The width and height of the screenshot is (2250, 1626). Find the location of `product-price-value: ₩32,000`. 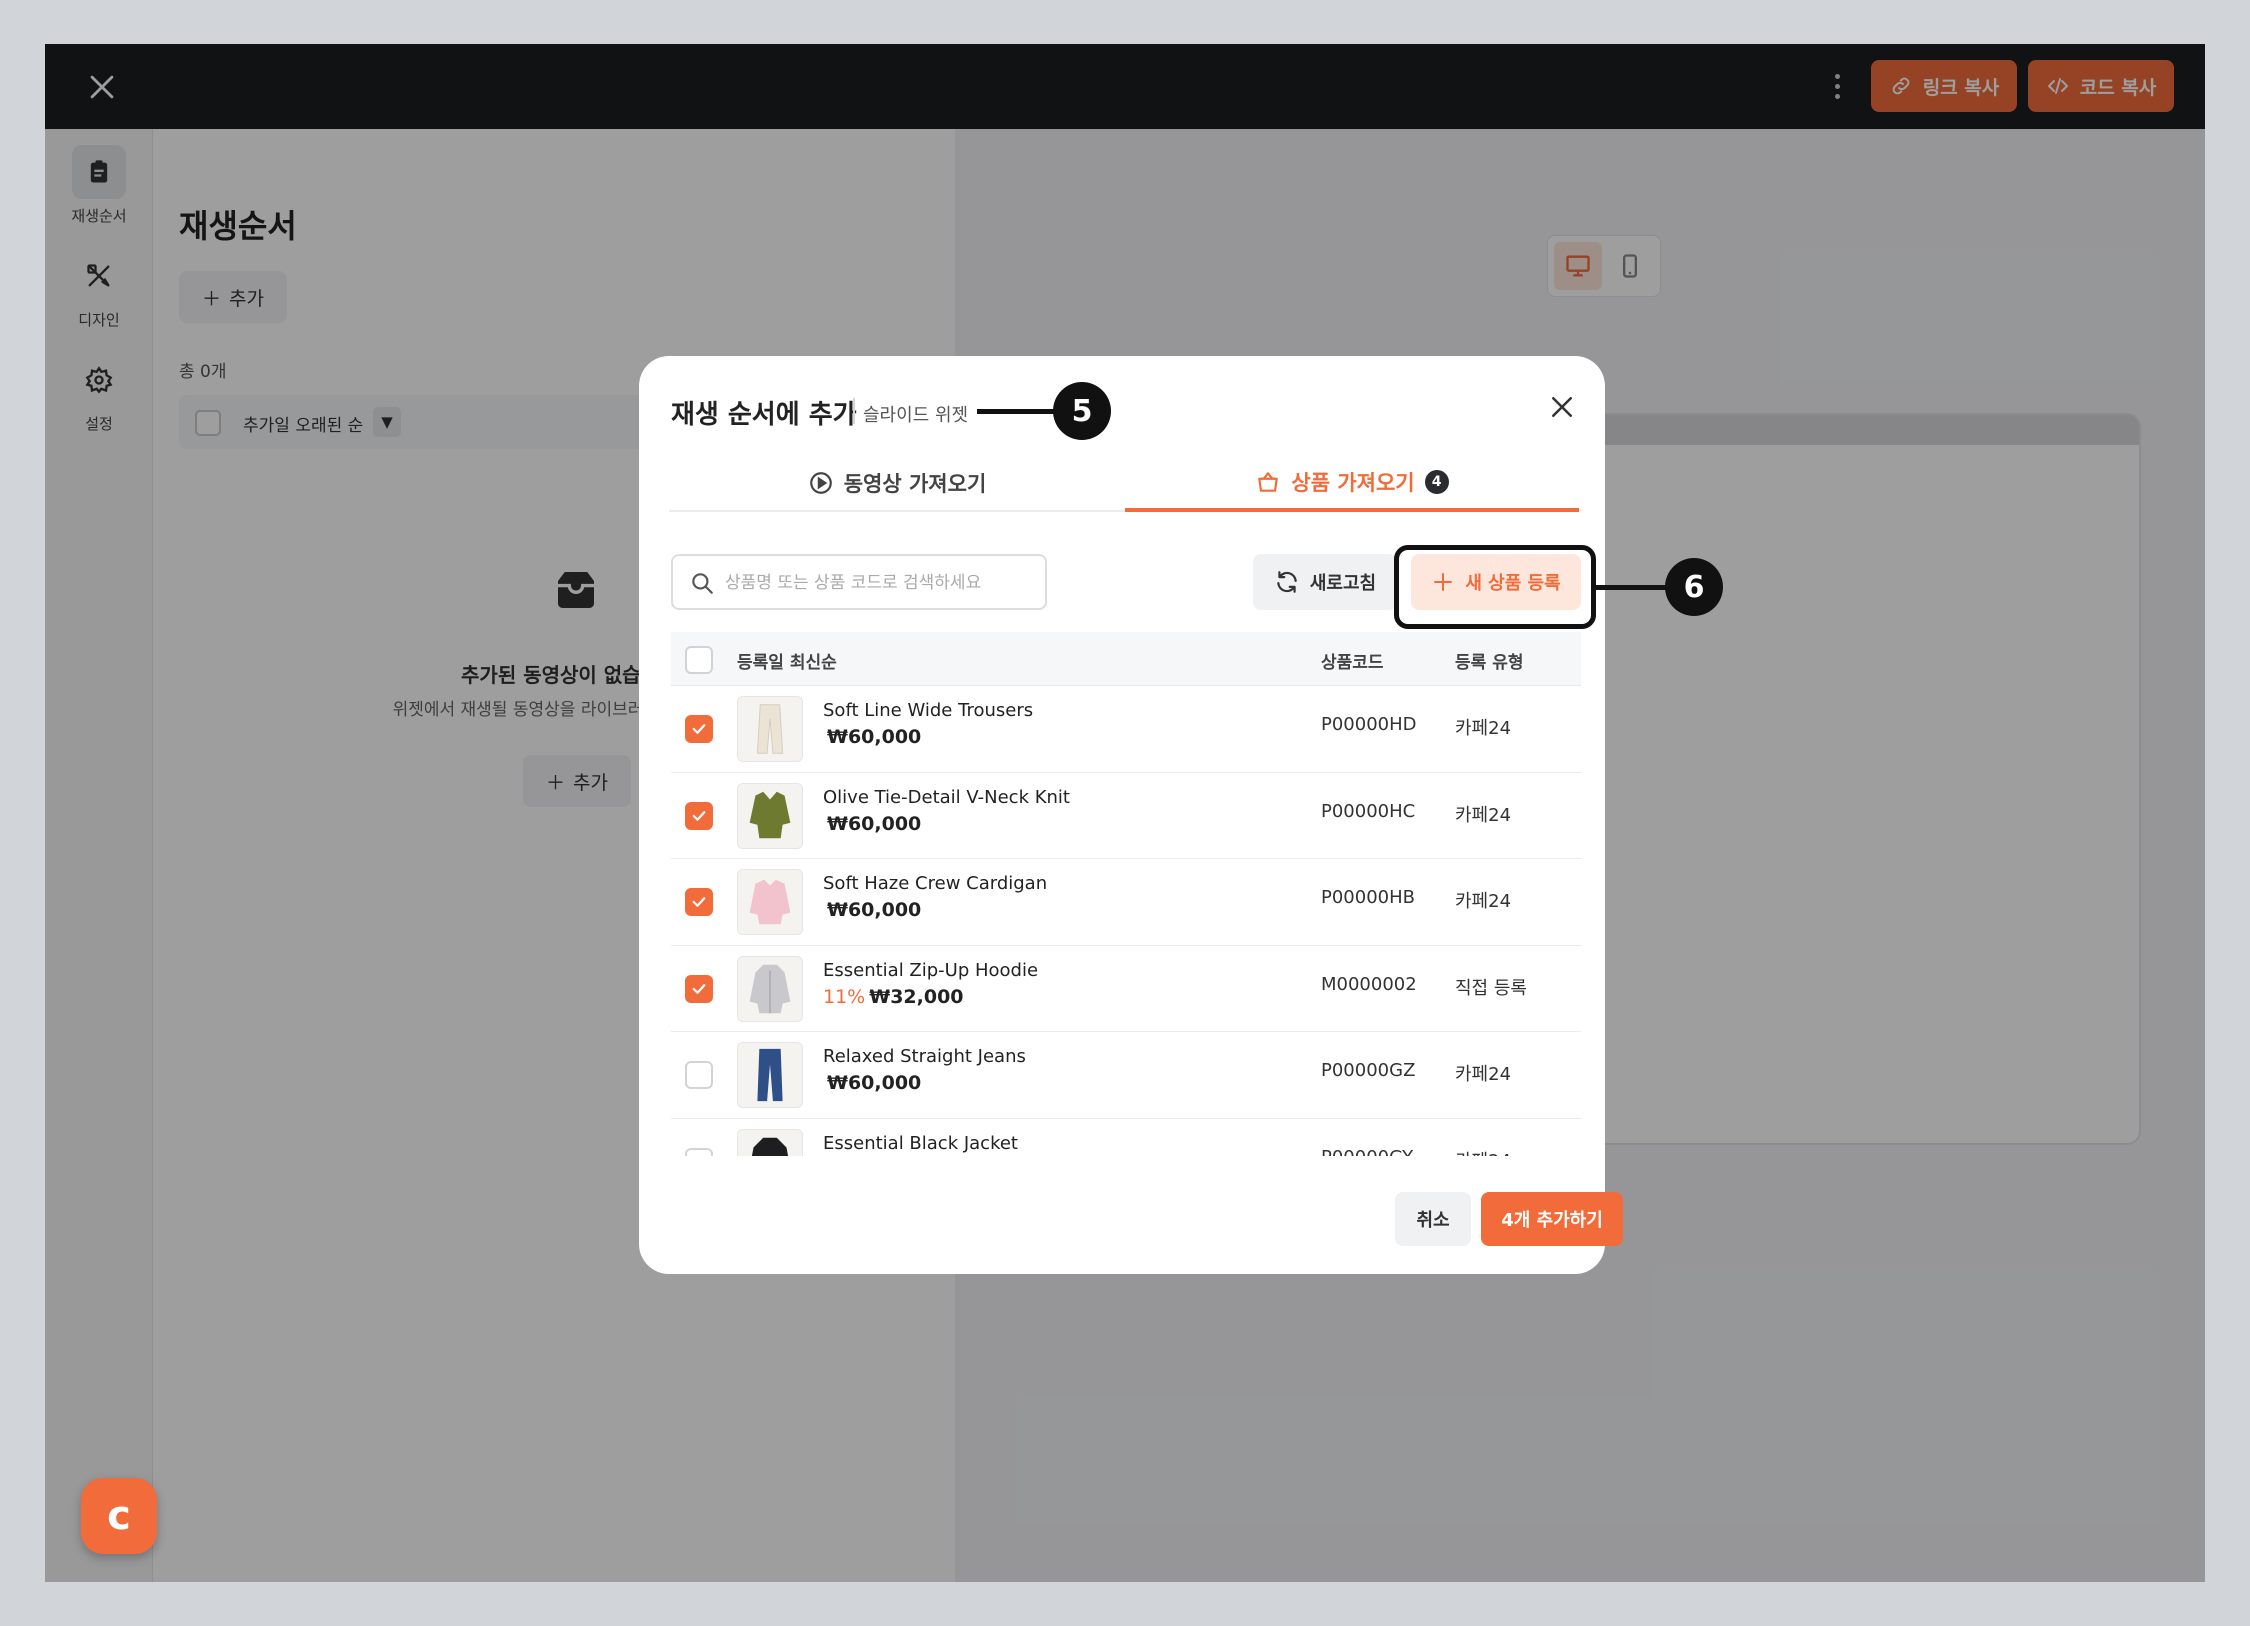

product-price-value: ₩32,000 is located at coordinates (916, 996).